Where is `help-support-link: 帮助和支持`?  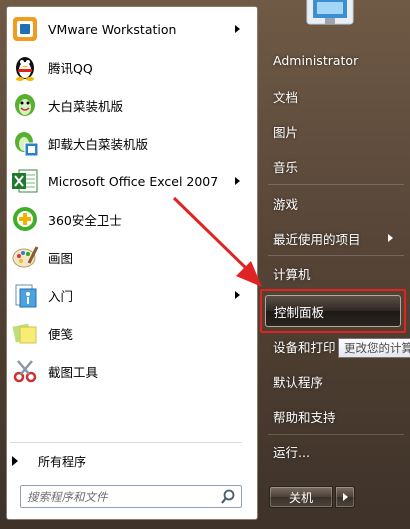
help-support-link: 帮助和支持 is located at coordinates (335, 416).